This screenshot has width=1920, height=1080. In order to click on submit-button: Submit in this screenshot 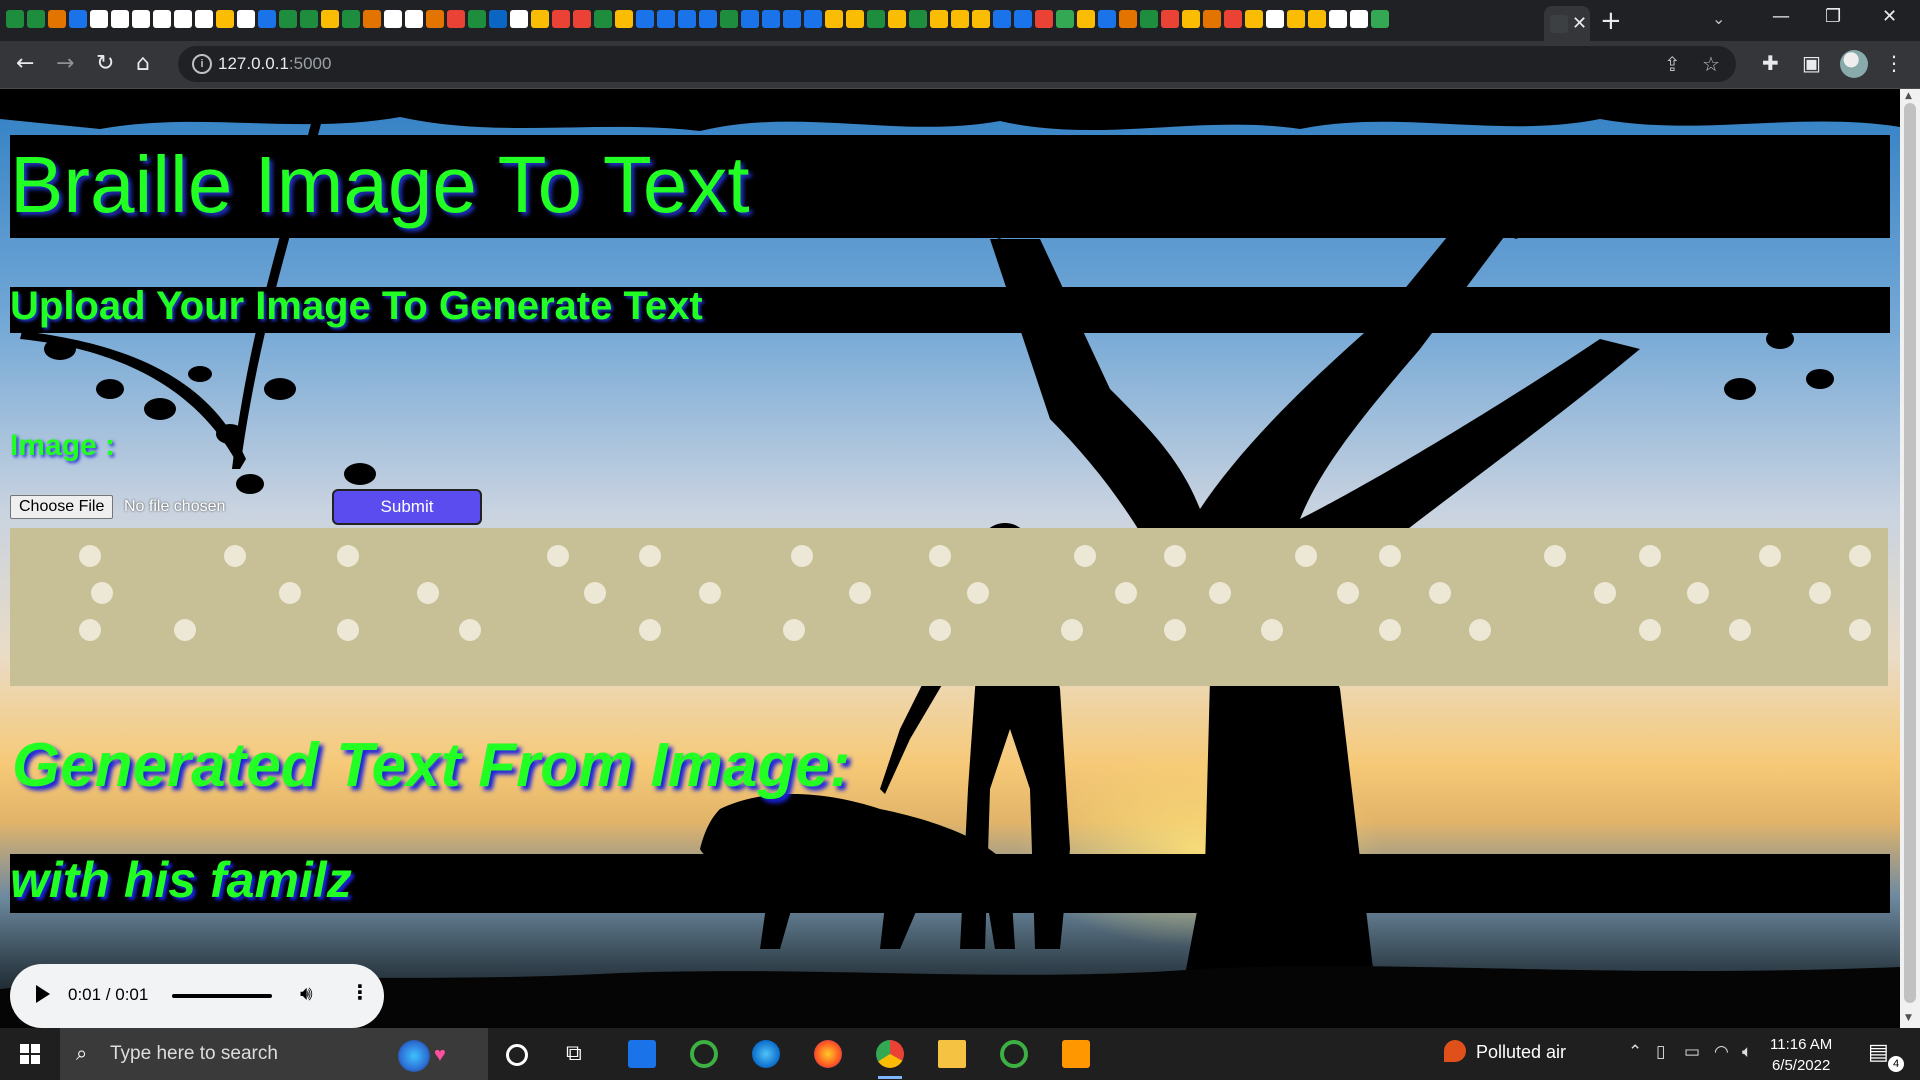, I will do `click(407, 507)`.